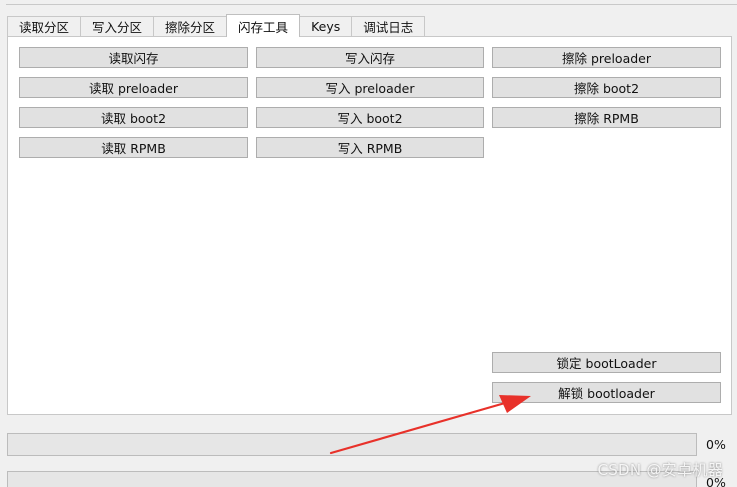  Describe the element at coordinates (660, 470) in the screenshot. I see `watermark-text: CSDN @安卓机器` at that location.